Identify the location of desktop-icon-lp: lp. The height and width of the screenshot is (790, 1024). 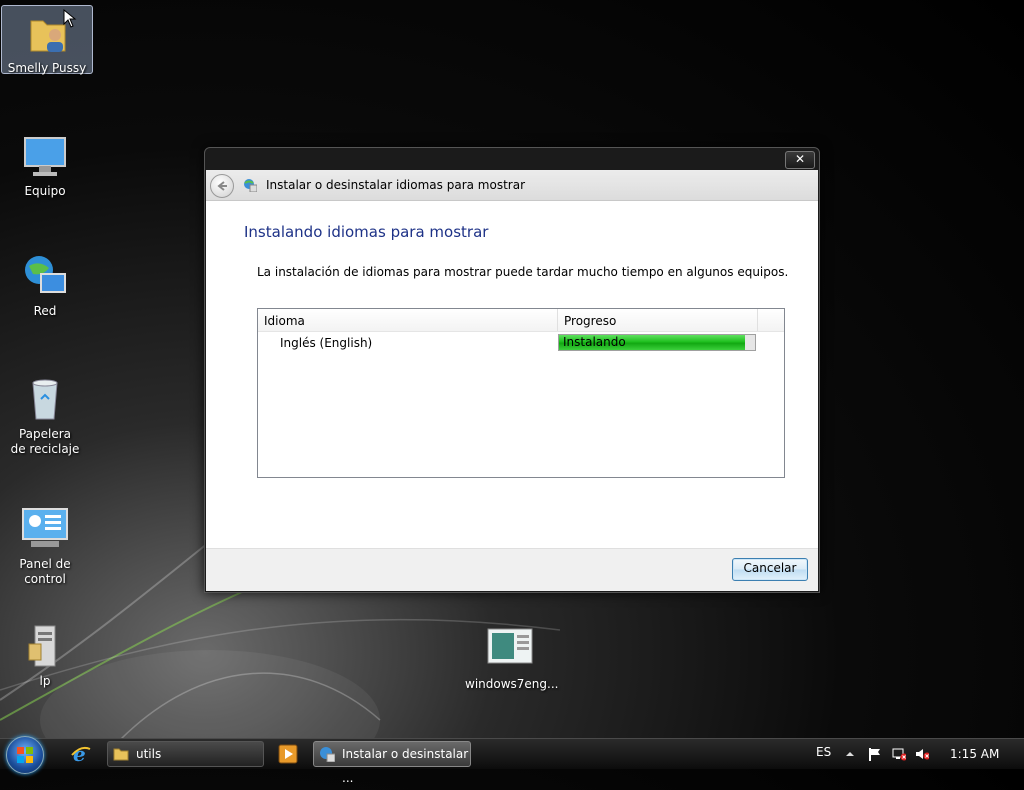
(45, 655).